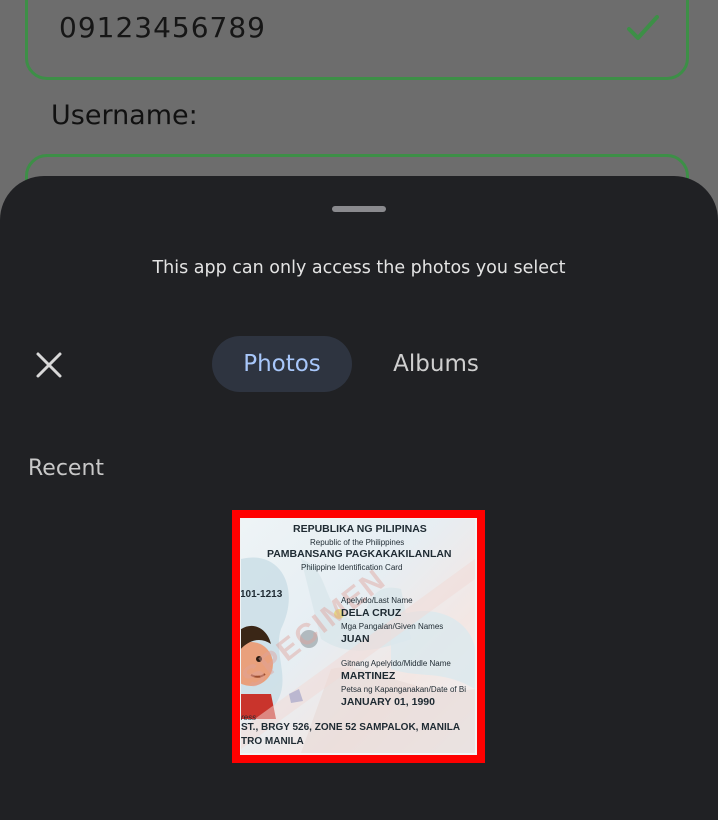 The width and height of the screenshot is (718, 820). What do you see at coordinates (357, 542) in the screenshot?
I see `card-republic-en: Republic of the Philippines` at bounding box center [357, 542].